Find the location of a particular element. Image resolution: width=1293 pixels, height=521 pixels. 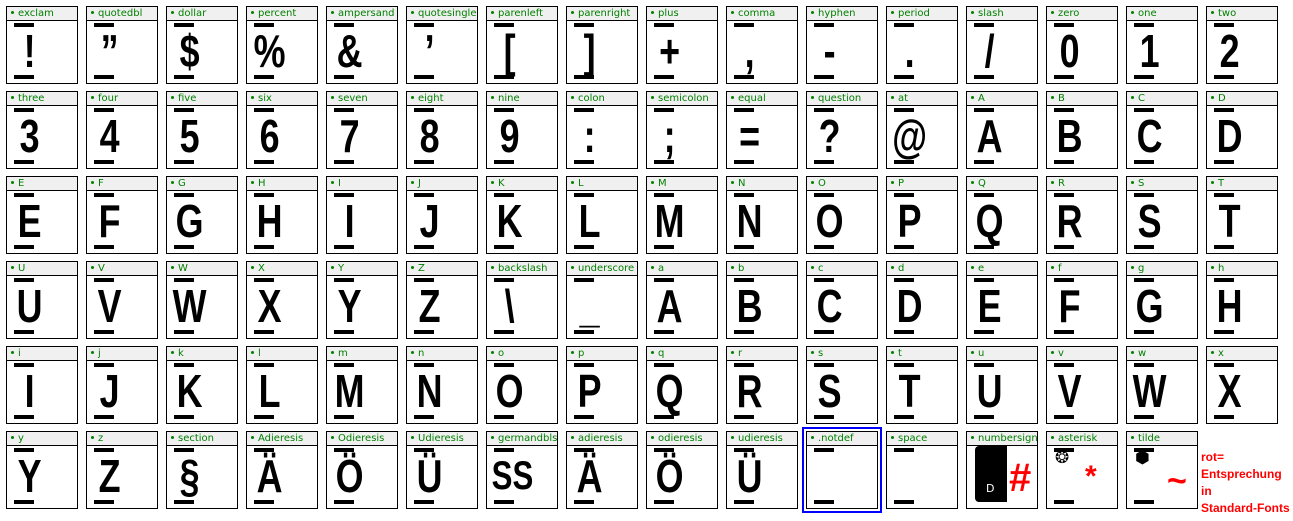

glyph-cell: XX is located at coordinates (282, 300).